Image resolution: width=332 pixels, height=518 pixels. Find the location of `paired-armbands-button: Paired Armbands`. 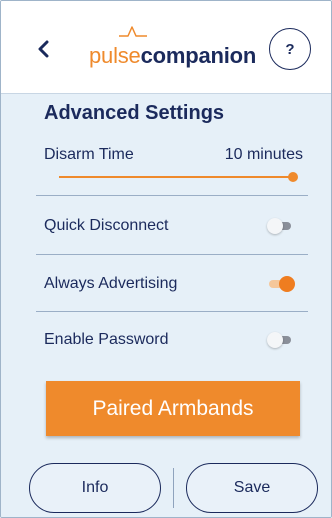

paired-armbands-button: Paired Armbands is located at coordinates (173, 408).